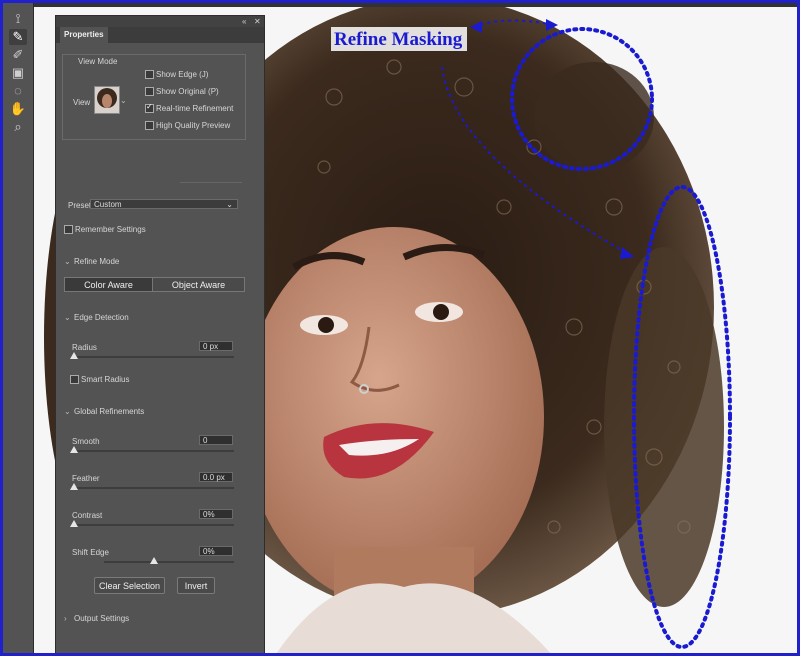 This screenshot has height=656, width=800. What do you see at coordinates (18, 73) in the screenshot?
I see `object-selection-icon: ▣` at bounding box center [18, 73].